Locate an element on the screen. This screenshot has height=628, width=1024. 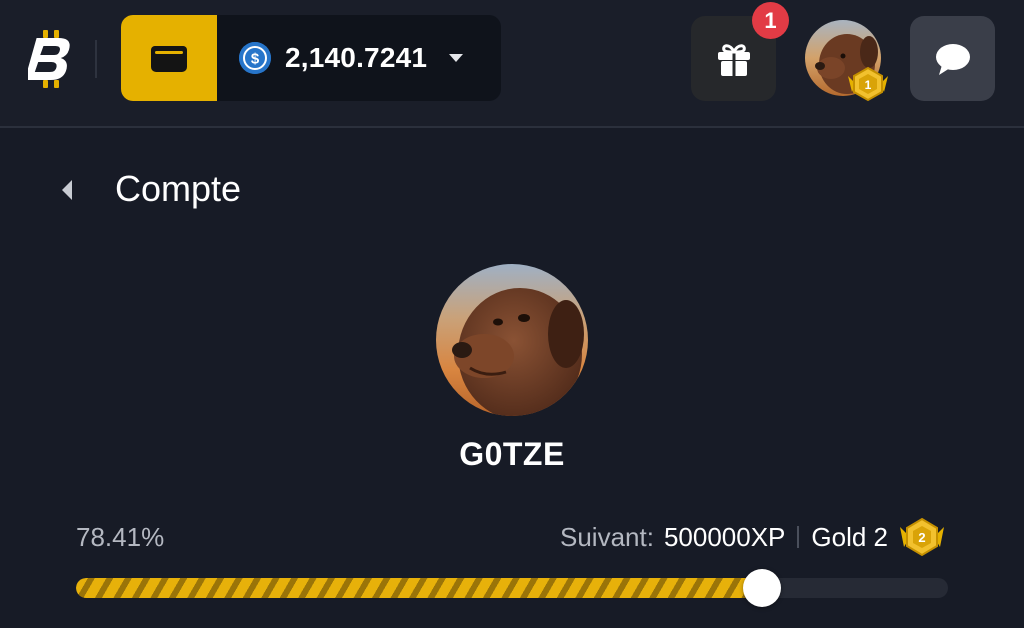
separator is located at coordinates (798, 537).